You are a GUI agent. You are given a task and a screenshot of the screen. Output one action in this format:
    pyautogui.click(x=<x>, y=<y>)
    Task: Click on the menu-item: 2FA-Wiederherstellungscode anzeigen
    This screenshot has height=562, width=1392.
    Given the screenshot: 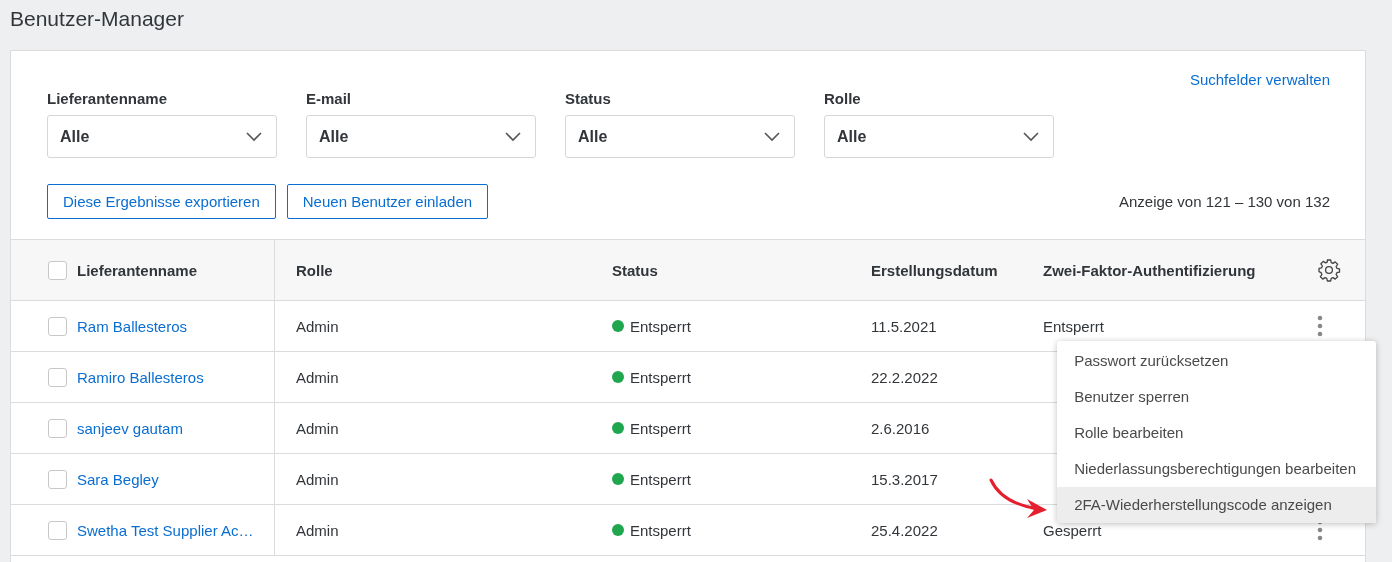 What is the action you would take?
    pyautogui.click(x=1216, y=505)
    